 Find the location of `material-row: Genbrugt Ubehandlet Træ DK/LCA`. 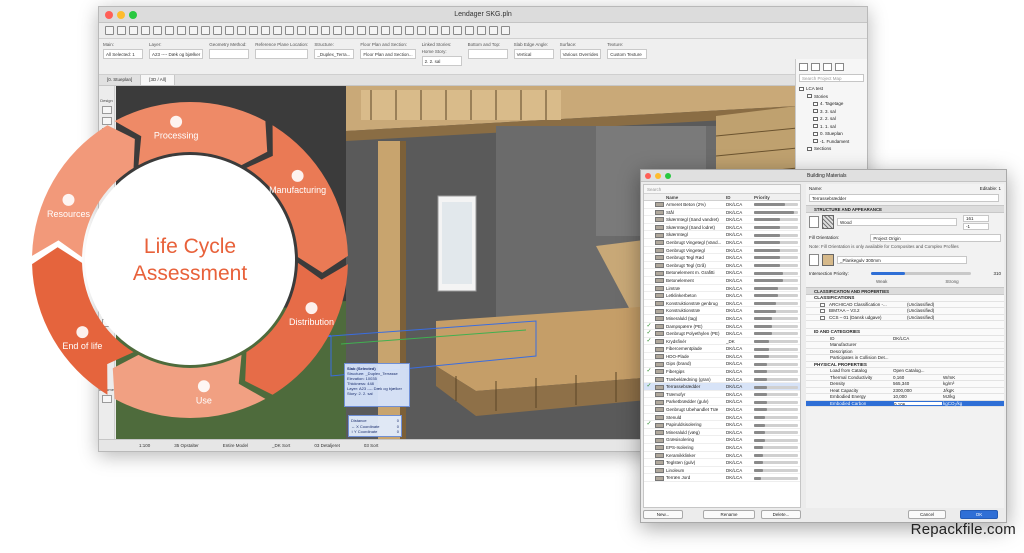

material-row: Genbrugt Ubehandlet Træ DK/LCA is located at coordinates (722, 410).